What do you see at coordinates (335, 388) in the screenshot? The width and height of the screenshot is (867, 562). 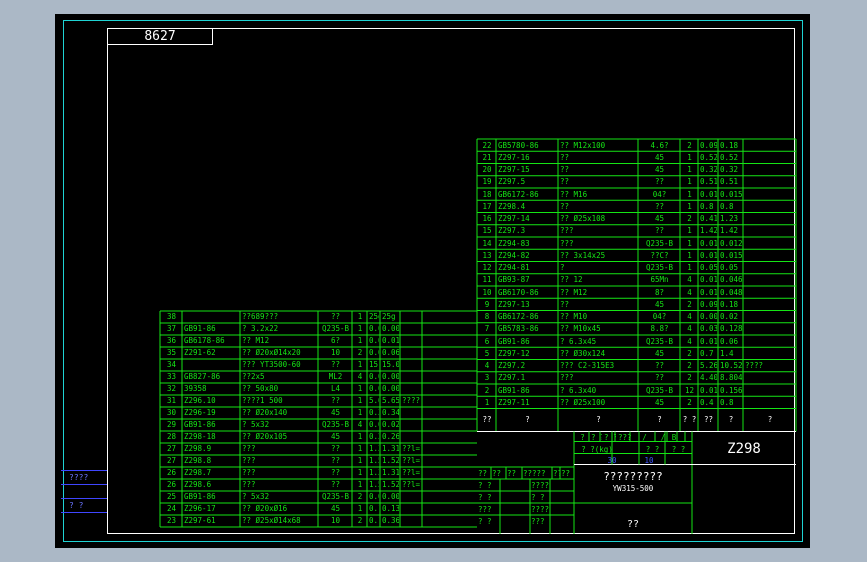 I see `parts-cell: L4` at bounding box center [335, 388].